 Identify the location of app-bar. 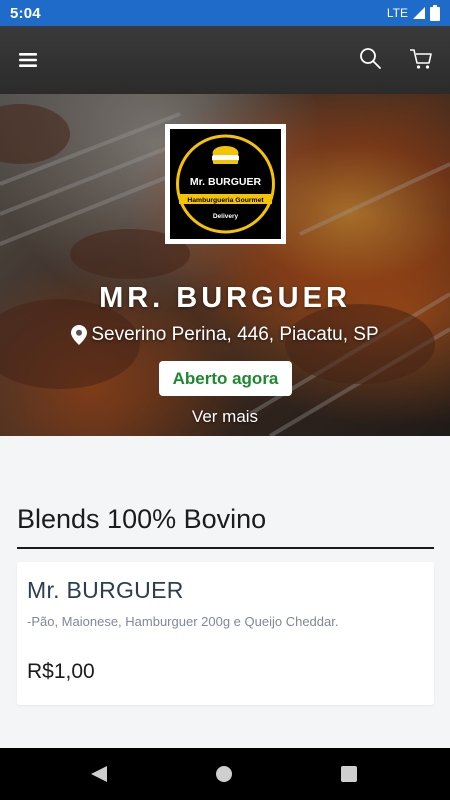
(225, 60).